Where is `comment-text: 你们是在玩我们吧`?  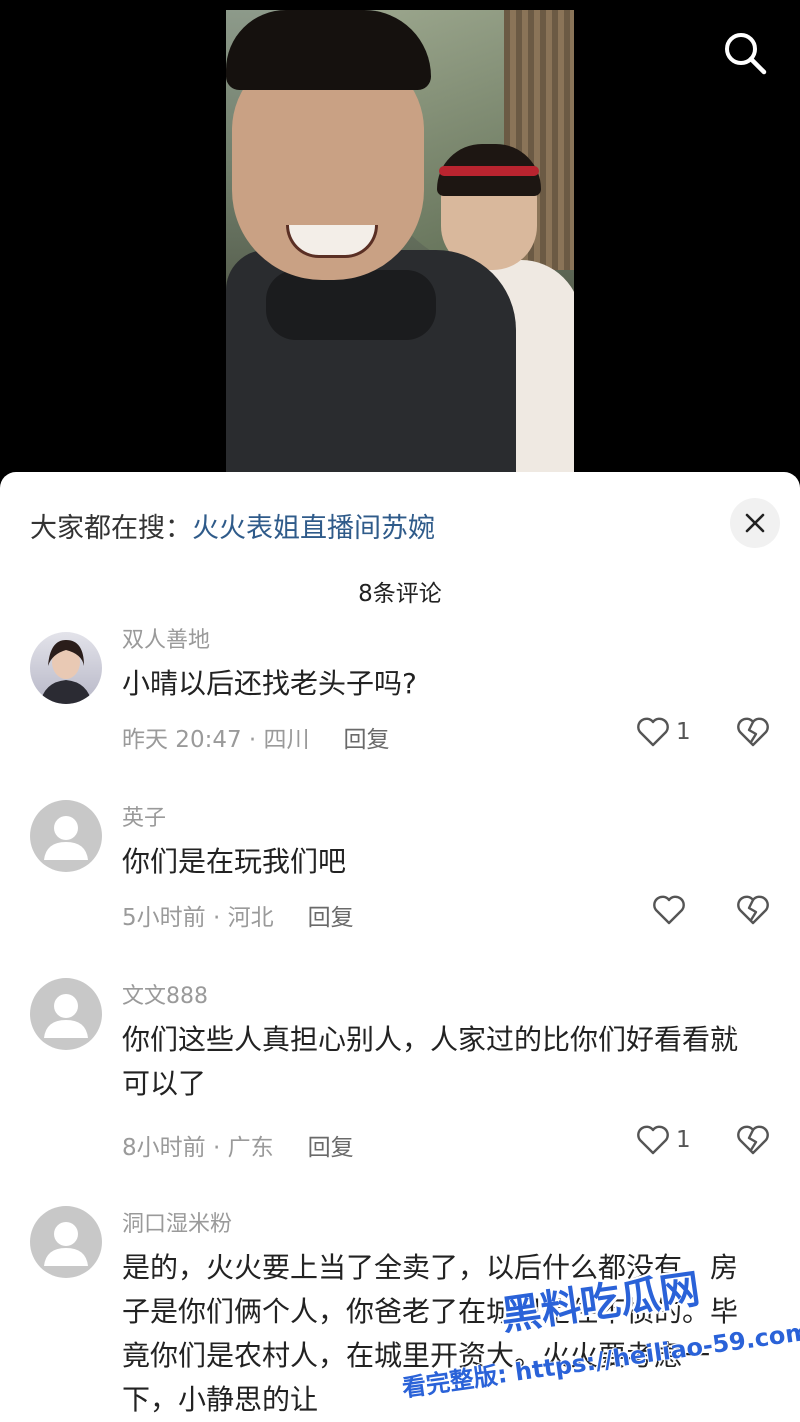
comment-text: 你们是在玩我们吧 is located at coordinates (234, 861).